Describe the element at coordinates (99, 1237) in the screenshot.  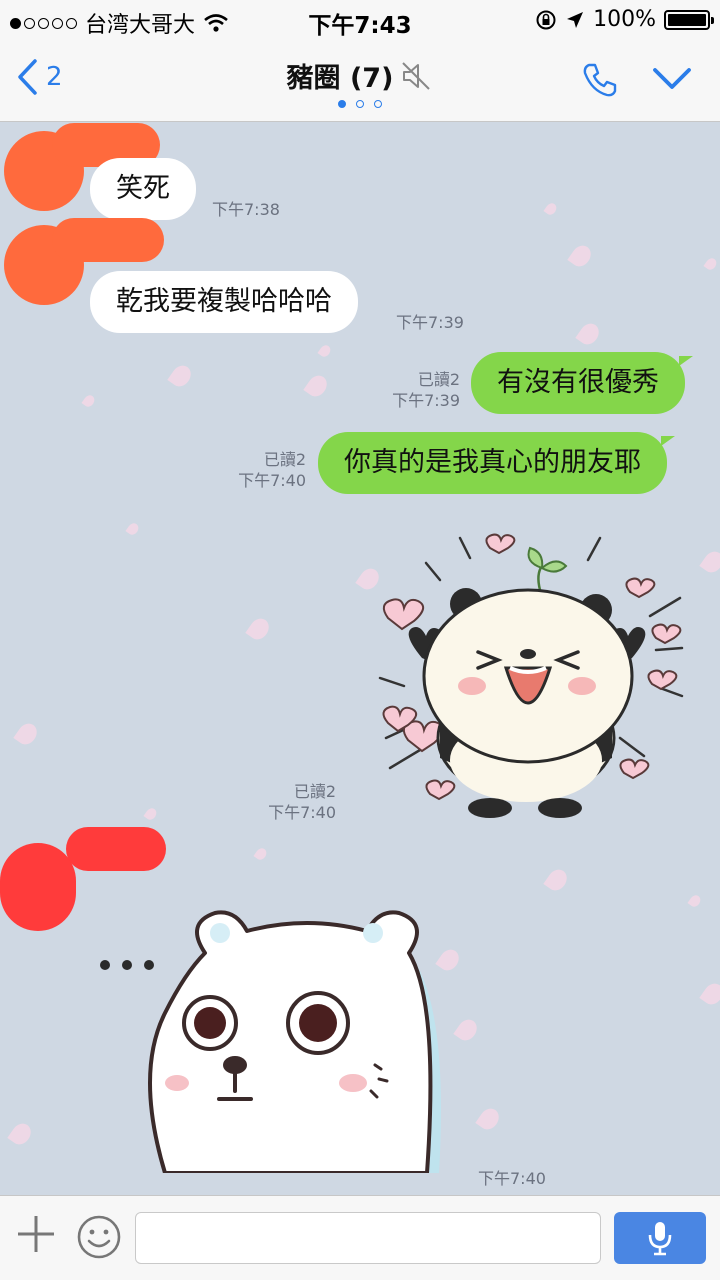
I see `emoji-icon` at that location.